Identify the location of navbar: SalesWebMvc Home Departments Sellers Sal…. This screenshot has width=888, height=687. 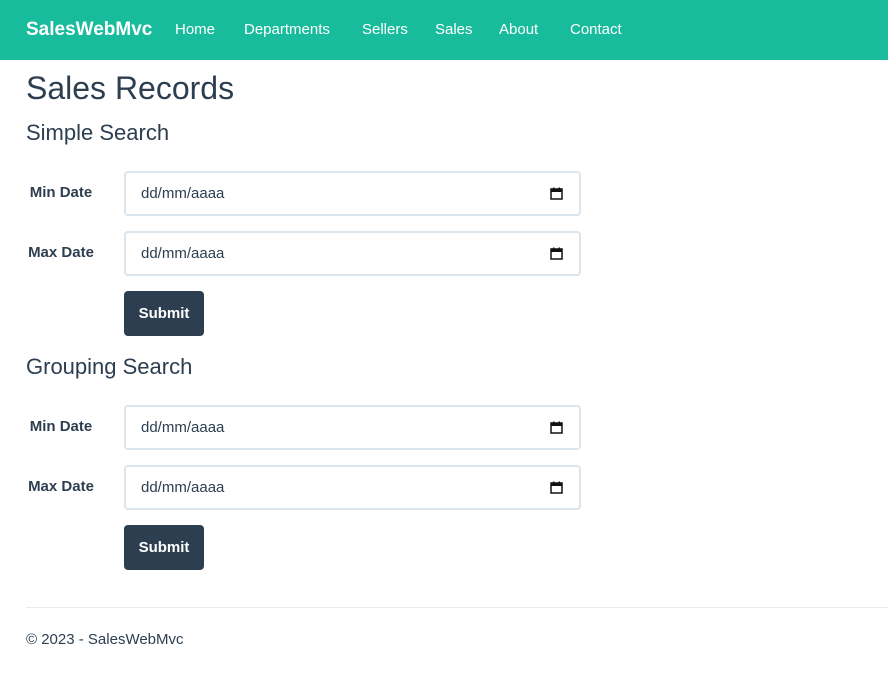
(444, 30).